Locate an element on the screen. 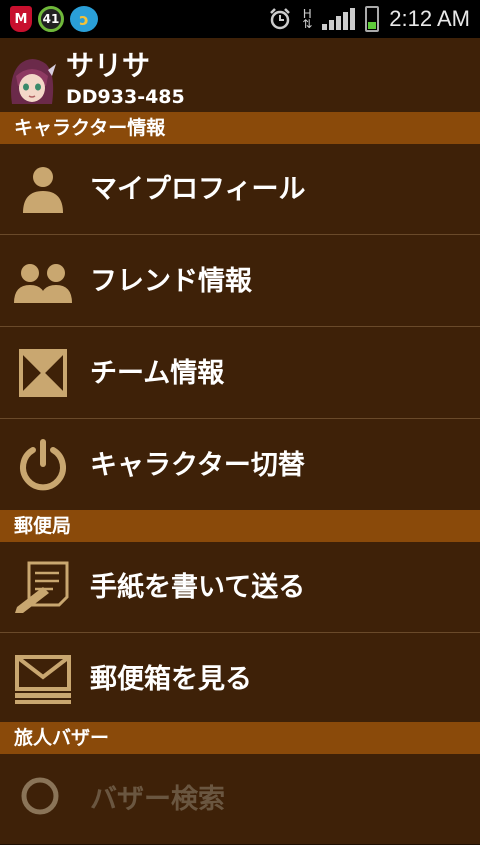 This screenshot has height=845, width=480. friends-icon is located at coordinates (43, 281).